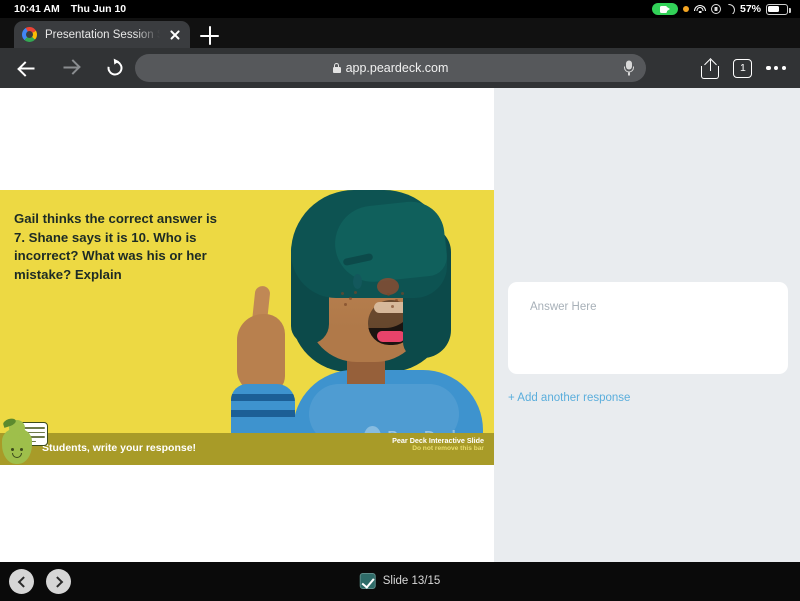 This screenshot has height=601, width=800. I want to click on status-date: Thu Jun 10, so click(98, 9).